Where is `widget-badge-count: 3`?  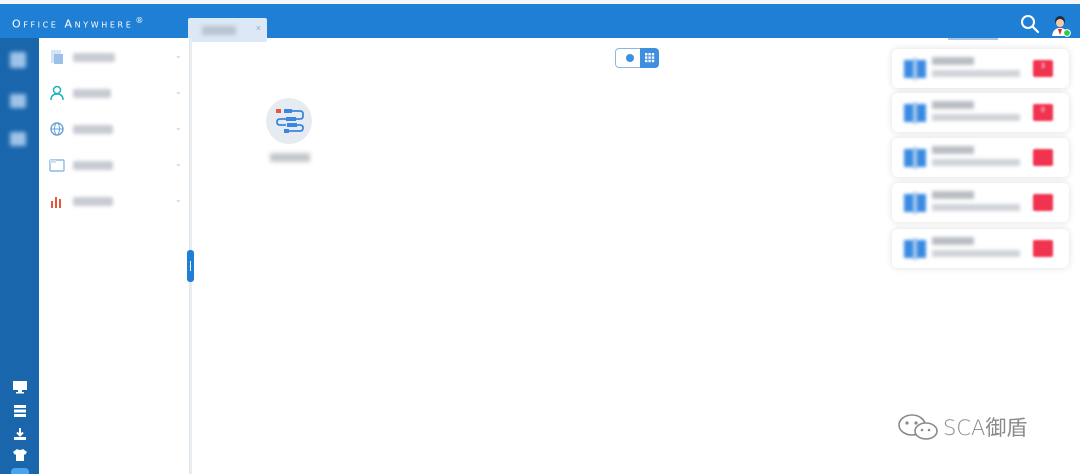
widget-badge-count: 3 is located at coordinates (1043, 66).